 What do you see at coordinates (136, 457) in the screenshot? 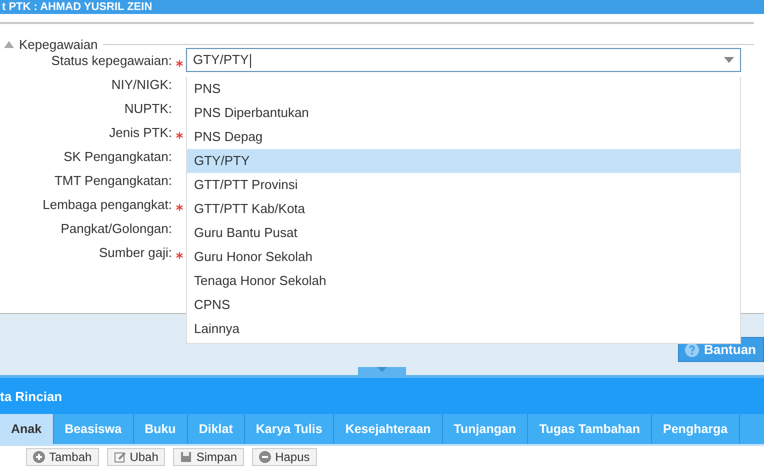
I see `toolbar-button: Ubah` at bounding box center [136, 457].